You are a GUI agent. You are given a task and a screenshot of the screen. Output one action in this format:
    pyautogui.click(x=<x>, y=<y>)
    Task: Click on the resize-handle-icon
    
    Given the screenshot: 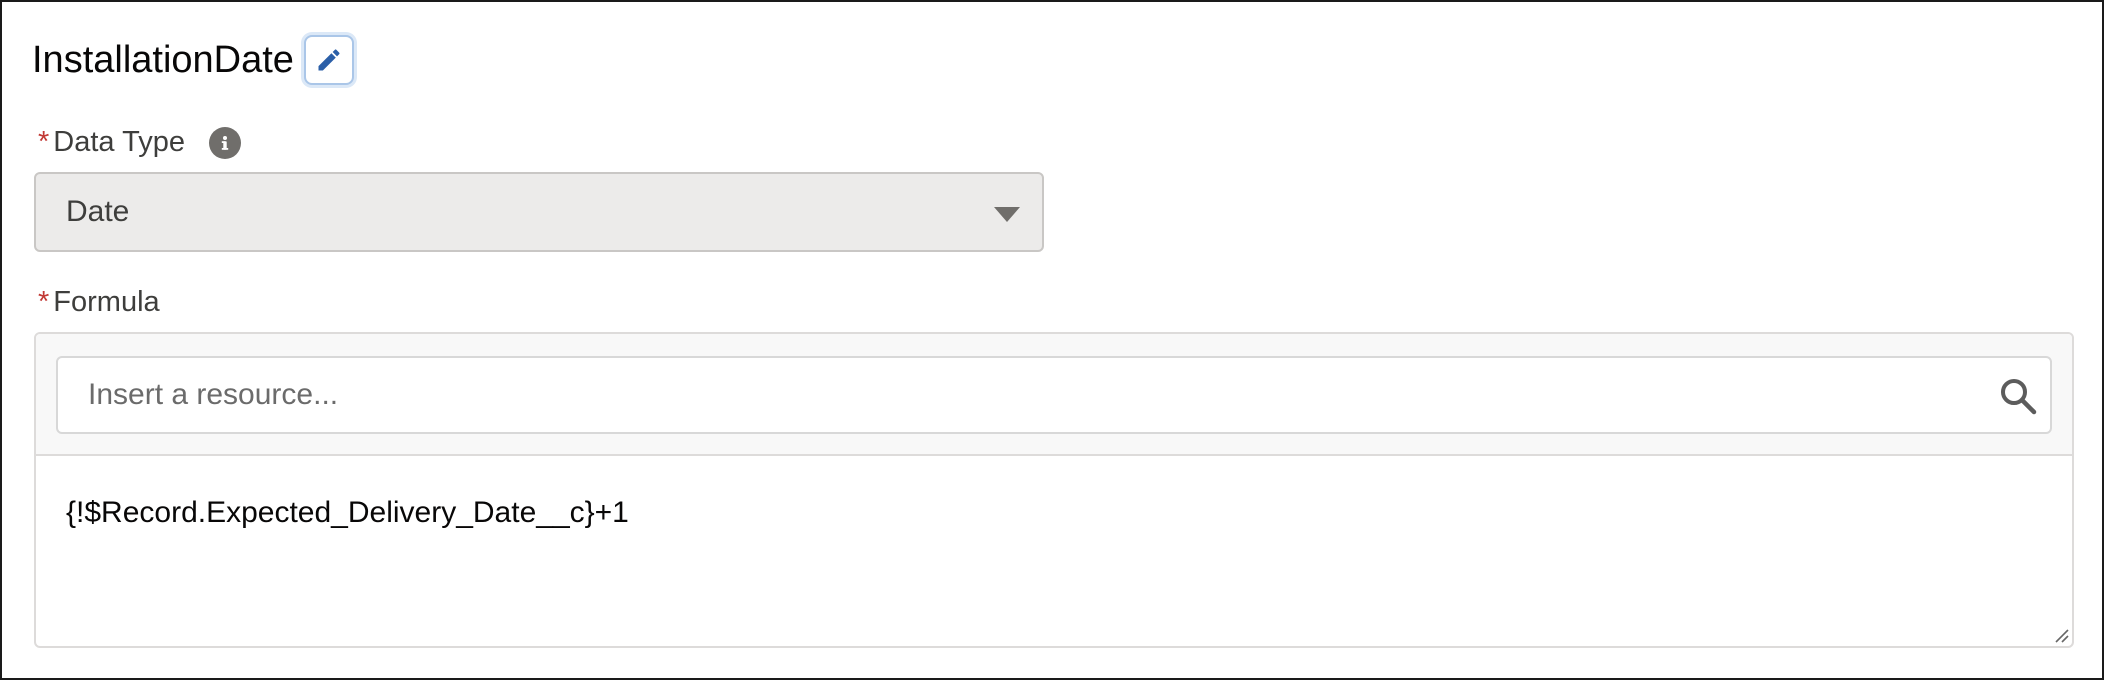 What is the action you would take?
    pyautogui.click(x=2061, y=635)
    